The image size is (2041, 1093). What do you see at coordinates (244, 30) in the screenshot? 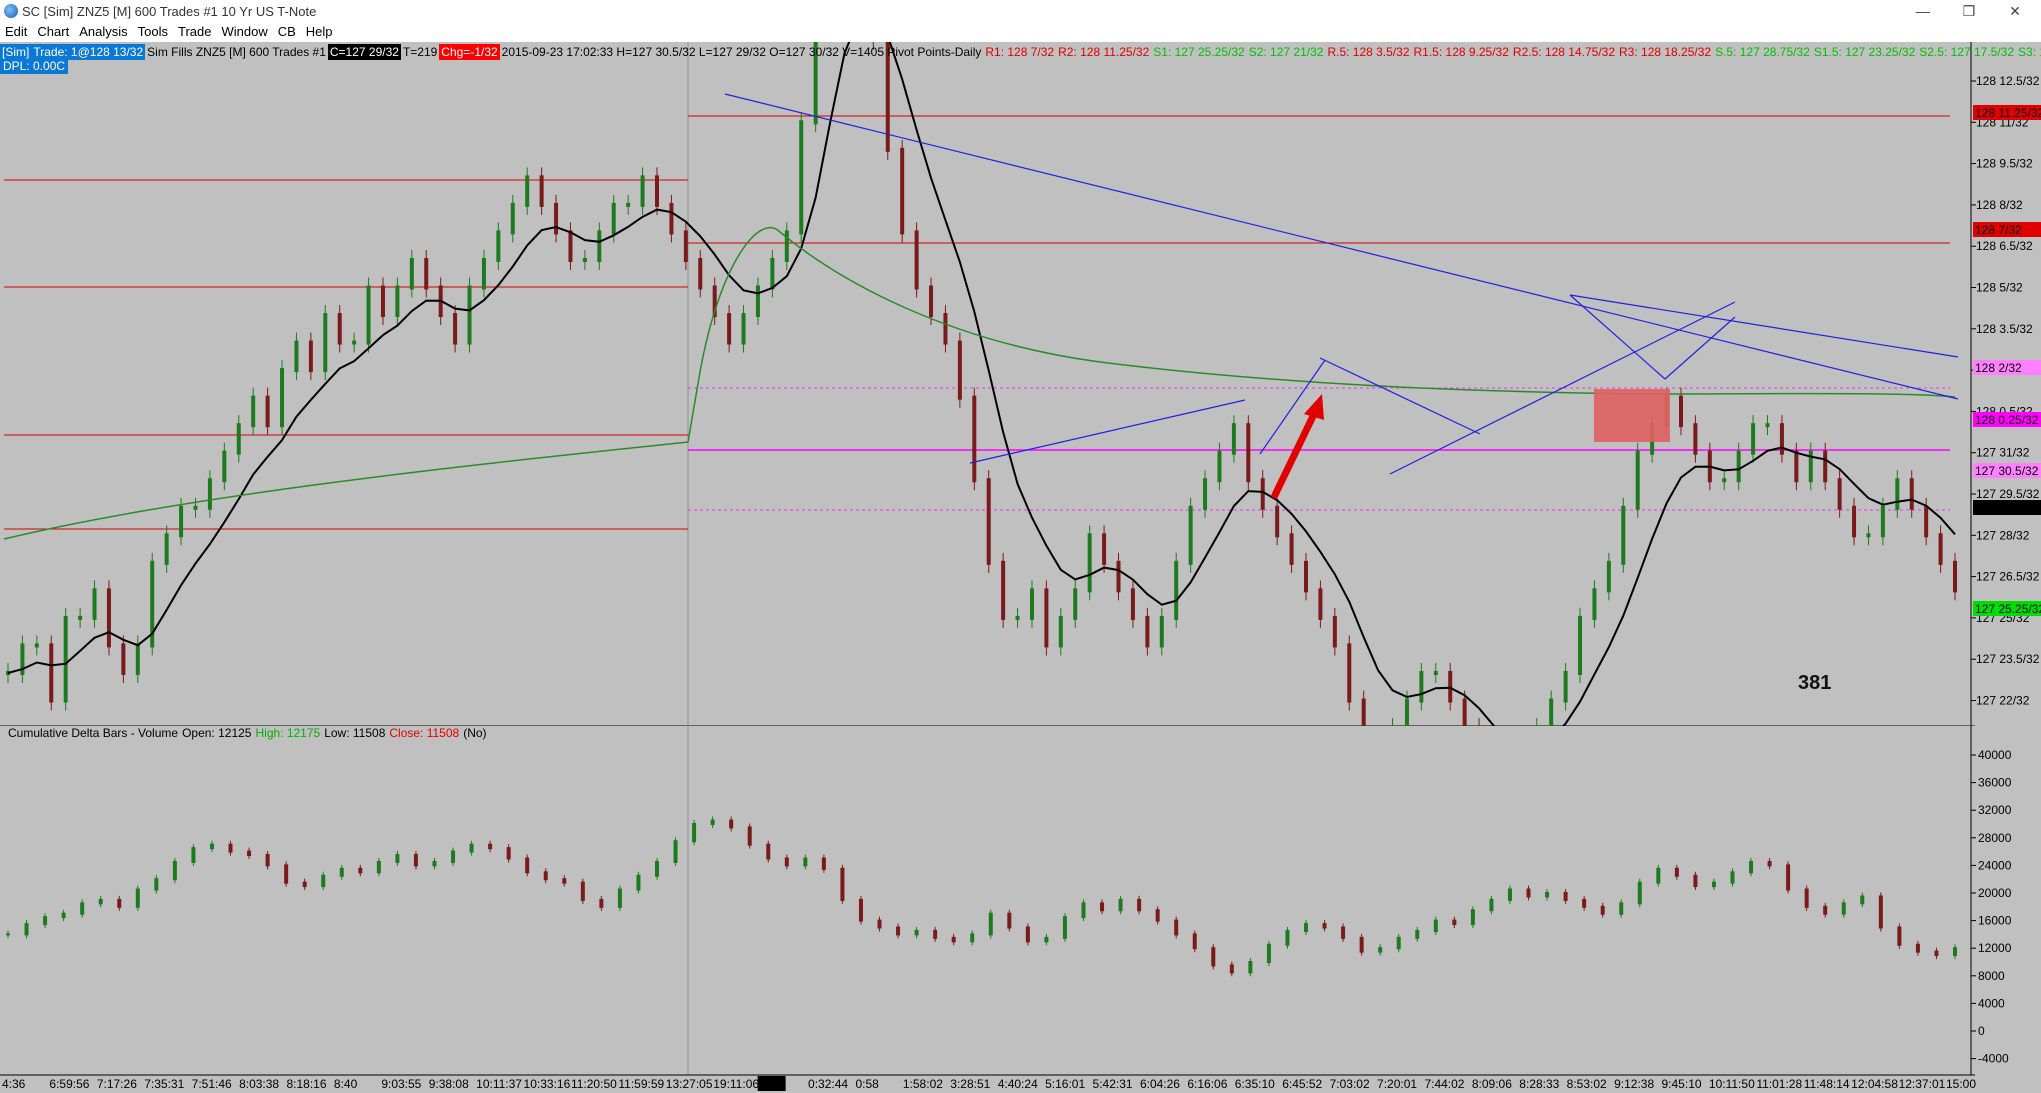
I see `menu-window: Window` at bounding box center [244, 30].